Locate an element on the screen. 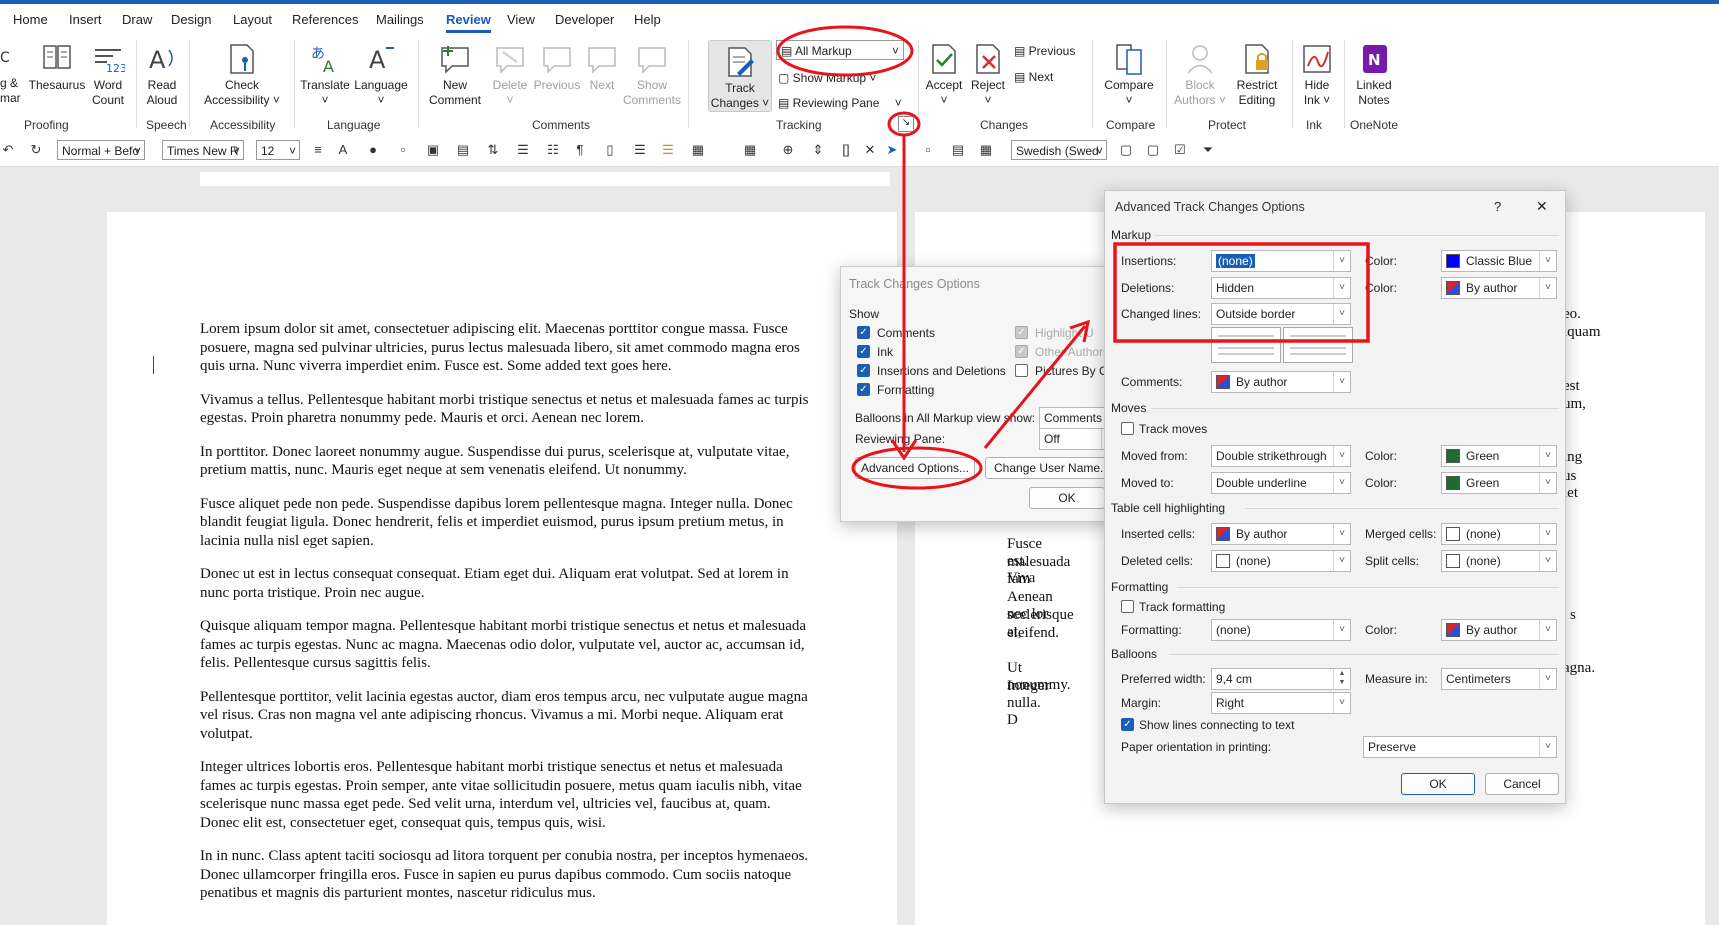 The width and height of the screenshot is (1719, 925). merged-cells-select: (none) ˅ is located at coordinates (1499, 534).